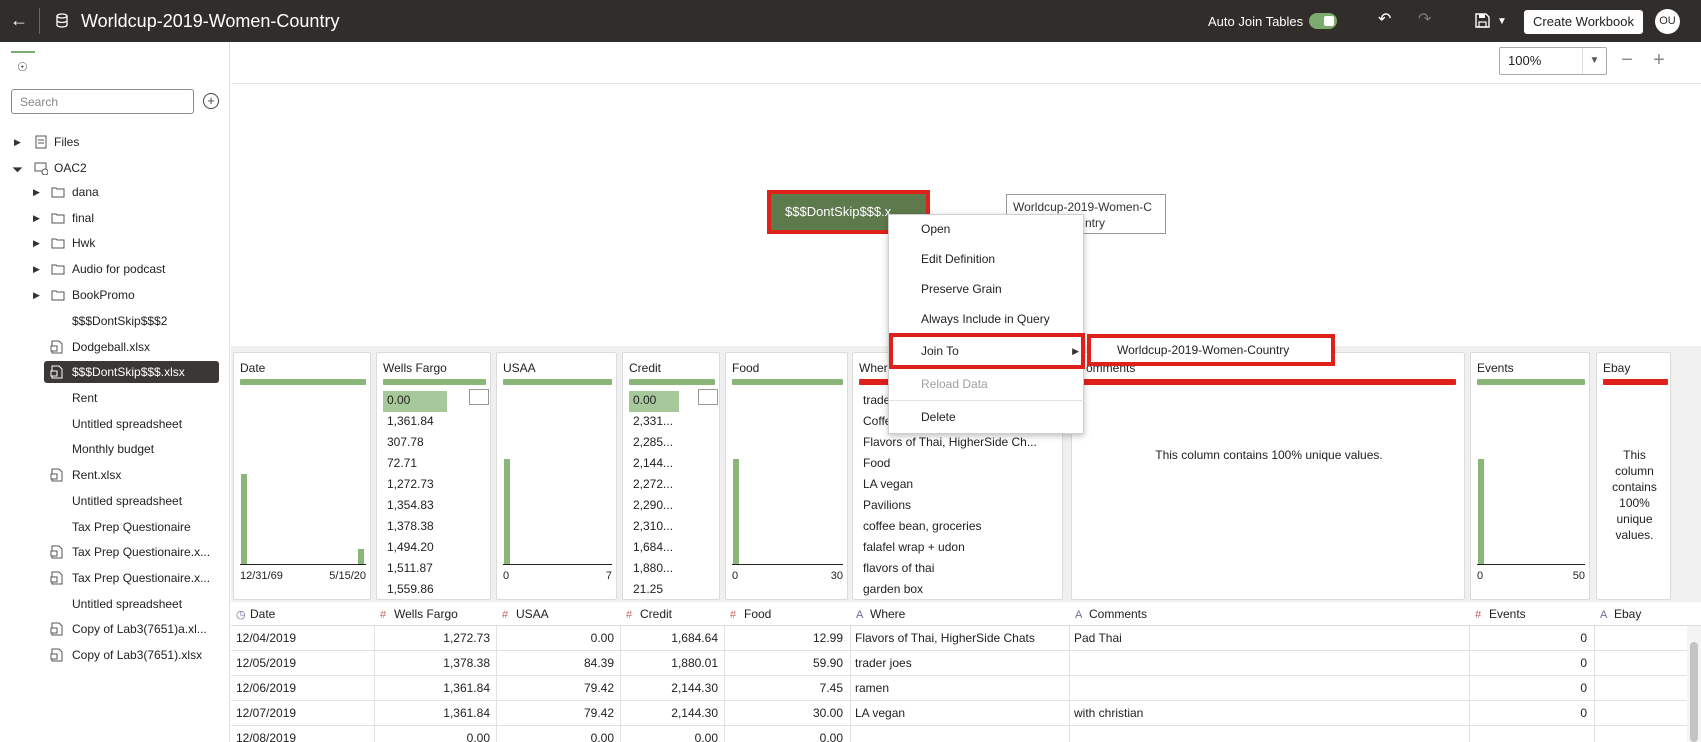 This screenshot has height=742, width=1701. What do you see at coordinates (1111, 614) in the screenshot?
I see `grid-header-comments: A Comments` at bounding box center [1111, 614].